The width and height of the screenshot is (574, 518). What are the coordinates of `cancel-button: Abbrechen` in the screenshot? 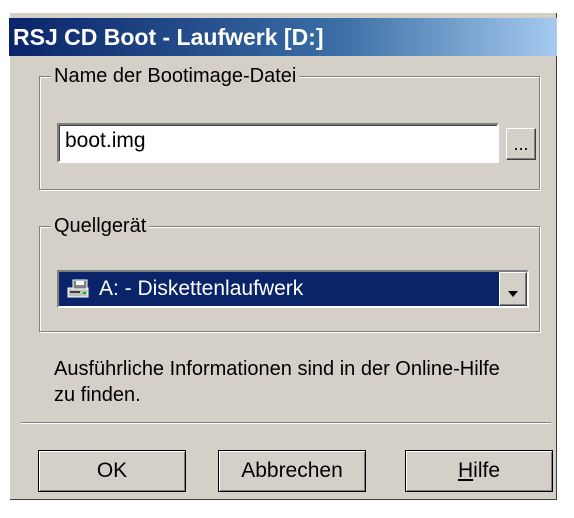 It's located at (292, 471).